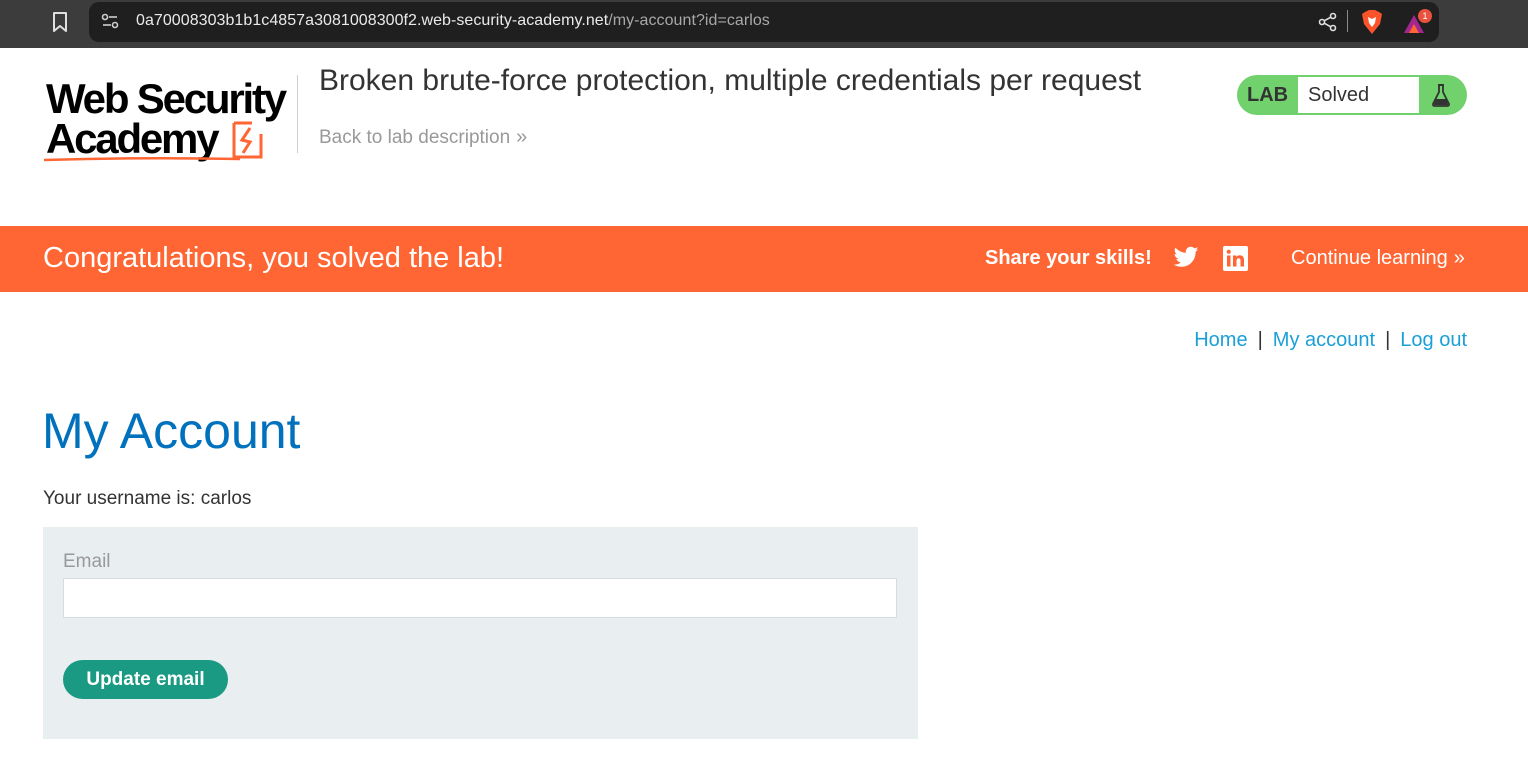 This screenshot has height=776, width=1528. I want to click on back-to-lab-description-link: Back to lab description», so click(423, 137).